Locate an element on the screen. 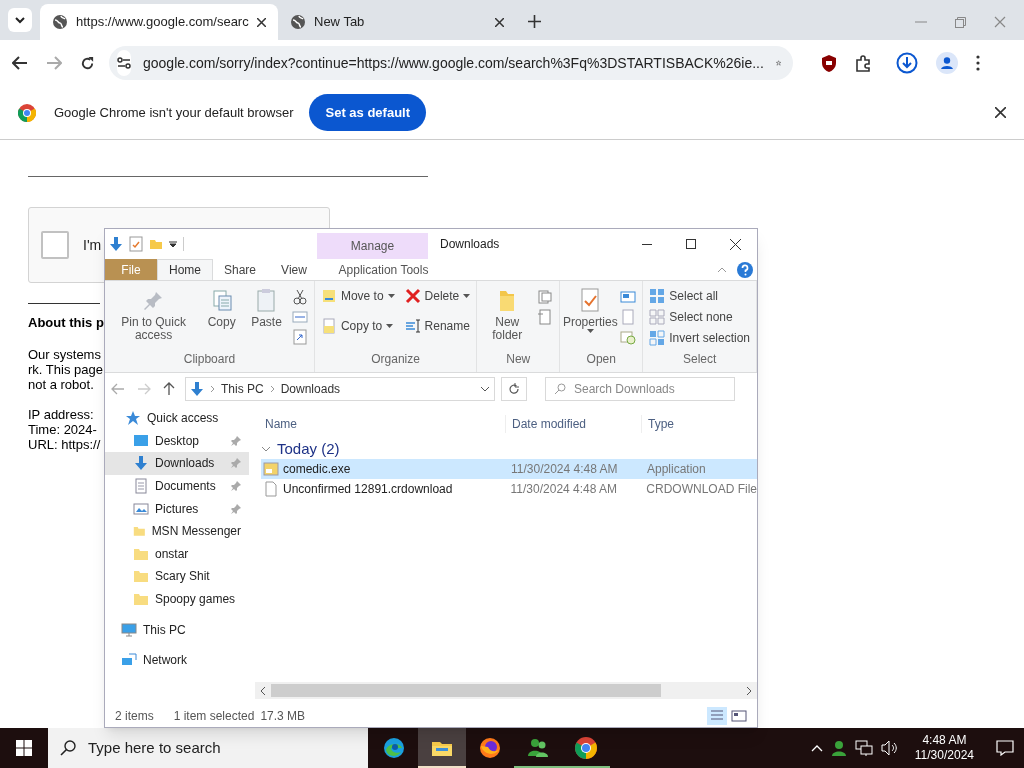 The height and width of the screenshot is (768, 1024). ribbon-group-label: Open is located at coordinates (601, 359).